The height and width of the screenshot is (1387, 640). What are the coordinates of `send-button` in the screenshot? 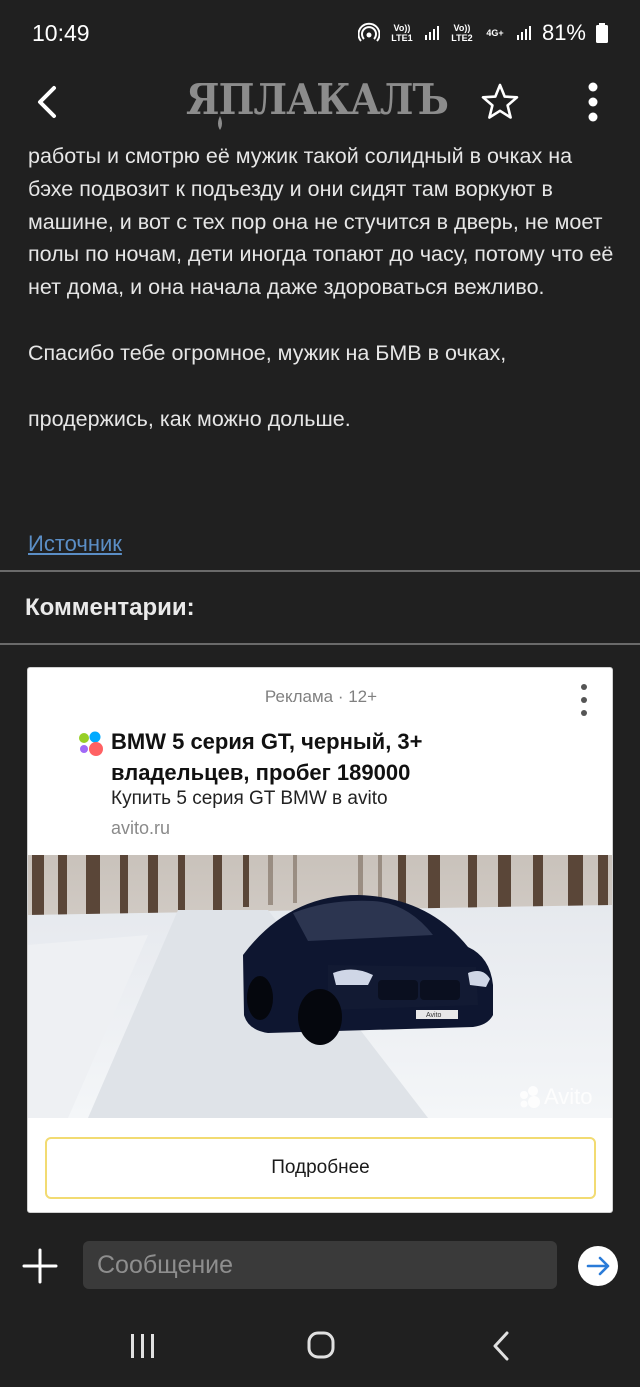 It's located at (598, 1266).